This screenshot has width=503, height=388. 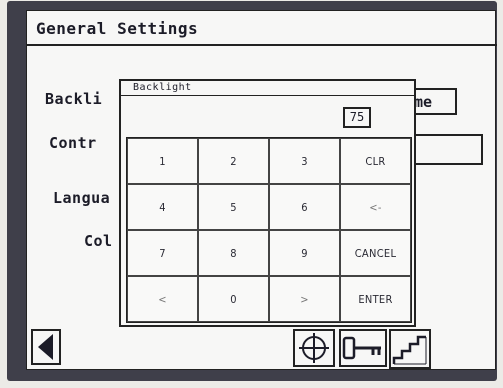 I want to click on crosshair-icon, so click(x=314, y=348).